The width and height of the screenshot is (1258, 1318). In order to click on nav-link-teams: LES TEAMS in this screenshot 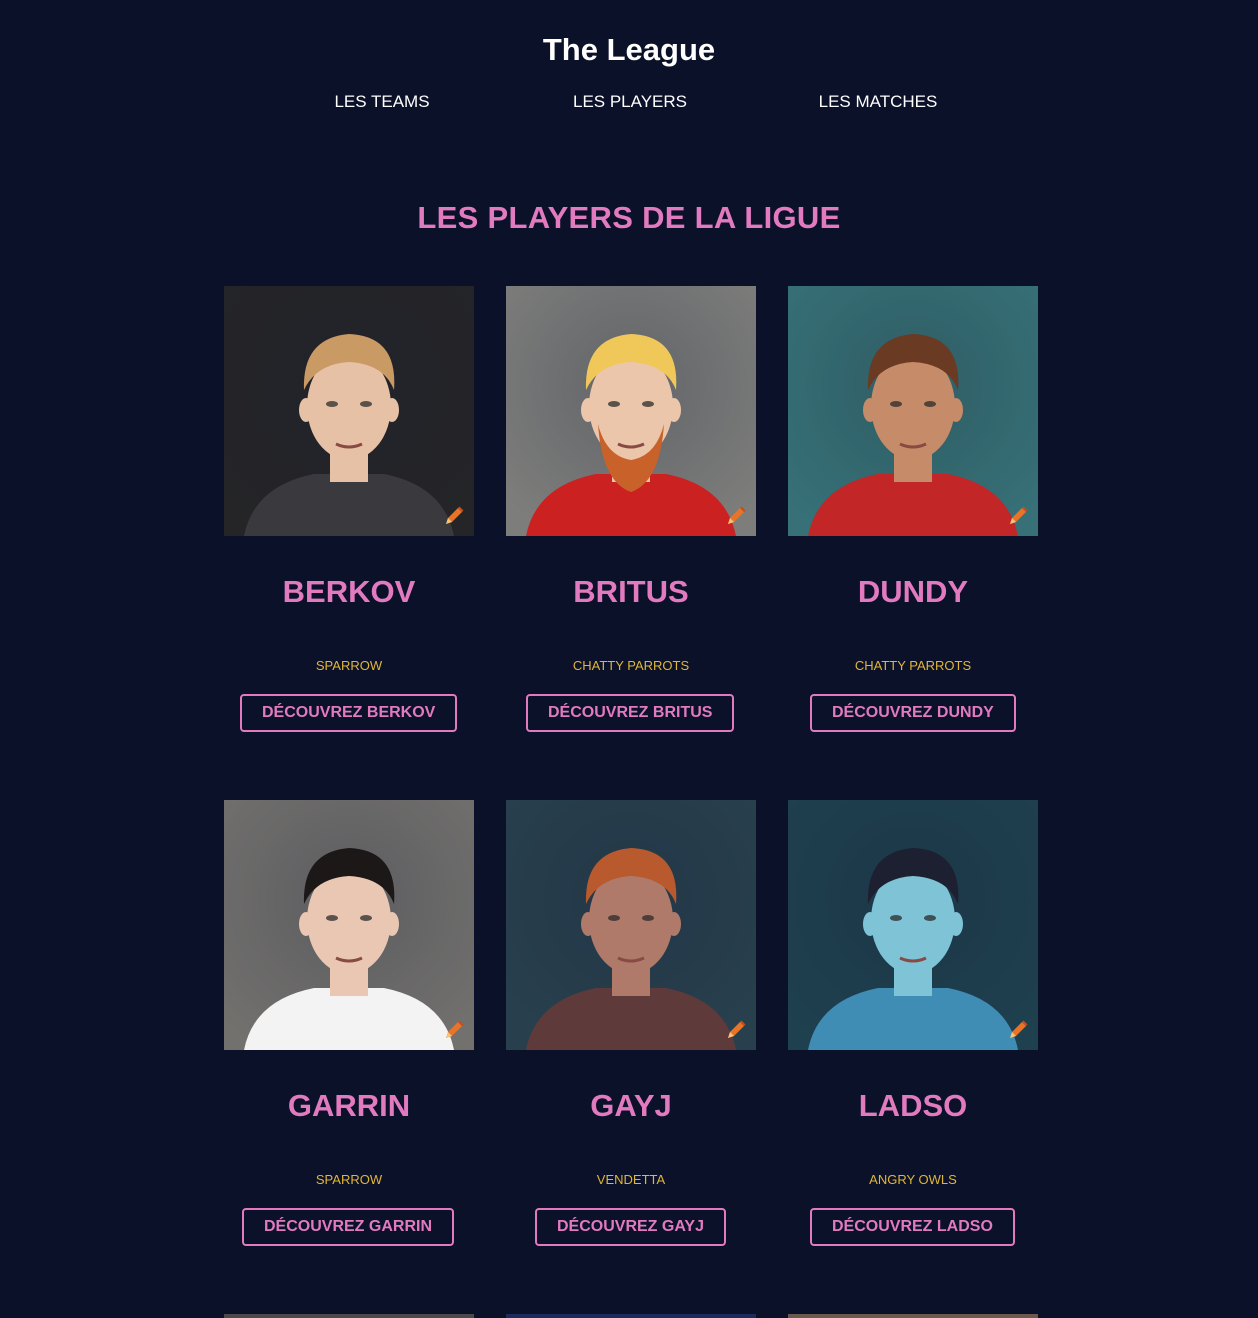, I will do `click(382, 102)`.